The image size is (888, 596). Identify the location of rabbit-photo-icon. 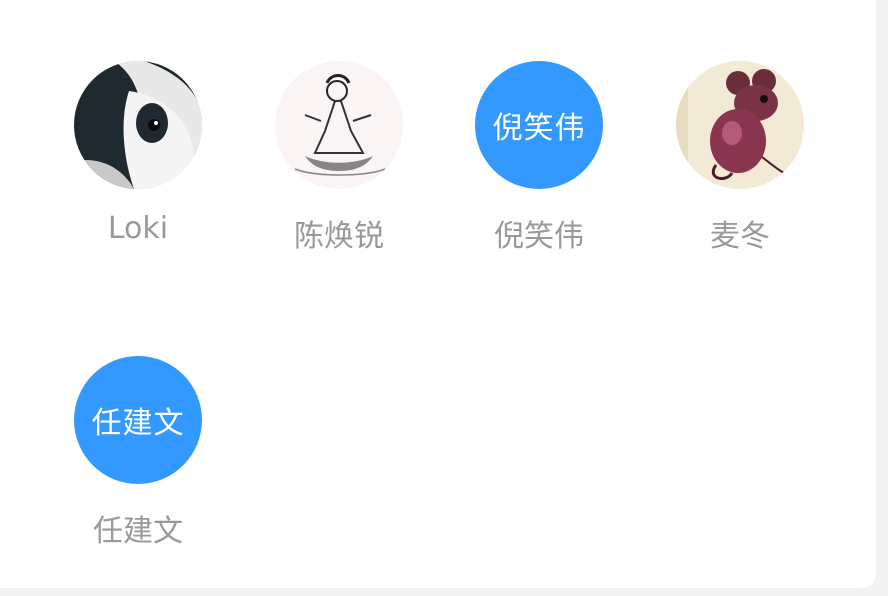
(138, 125).